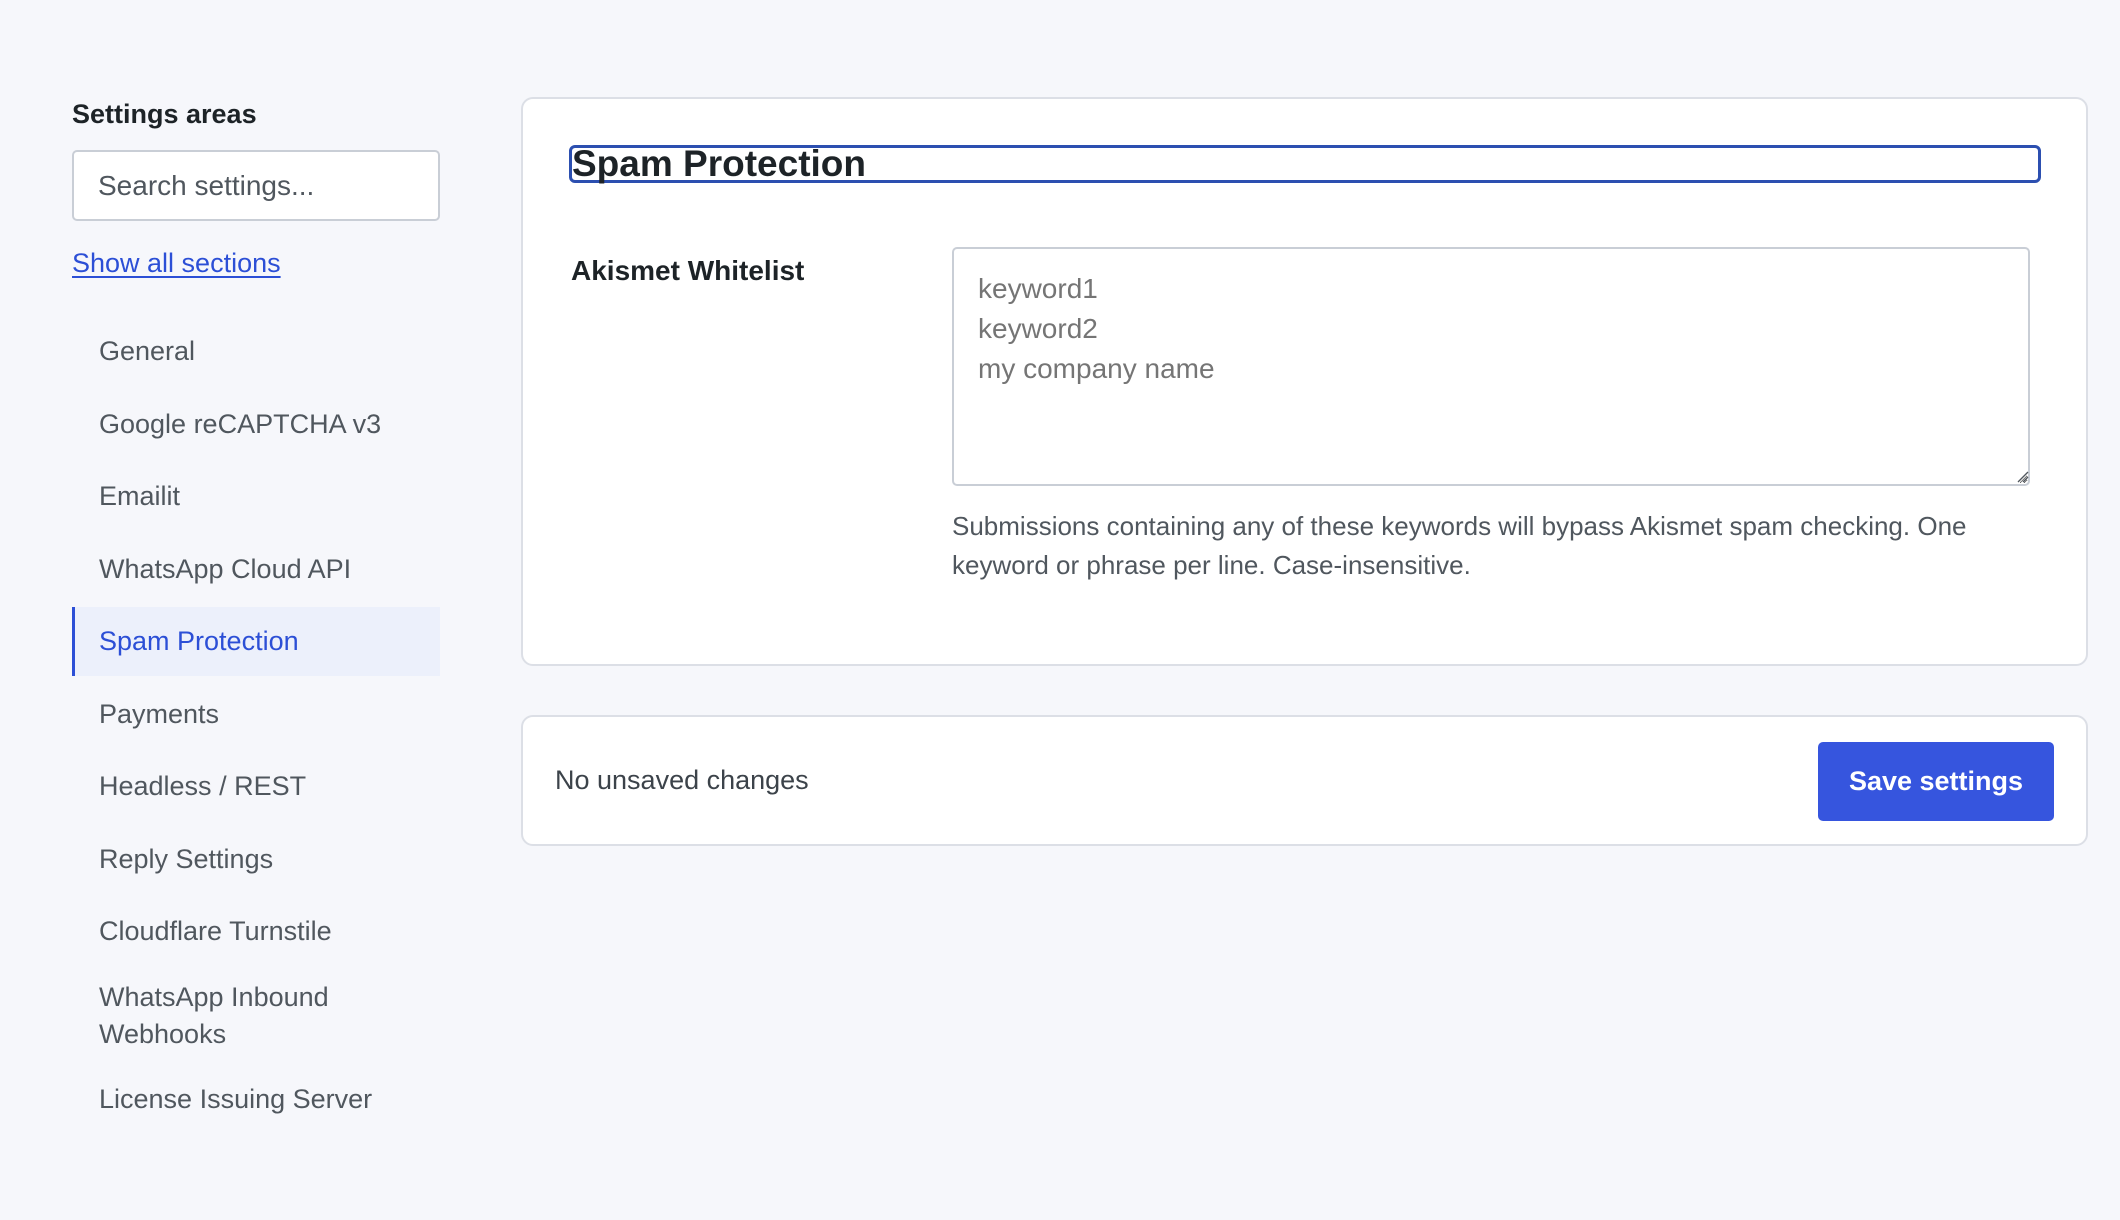 Image resolution: width=2120 pixels, height=1220 pixels. Describe the element at coordinates (164, 114) in the screenshot. I see `sidebar-heading: Settings areas` at that location.